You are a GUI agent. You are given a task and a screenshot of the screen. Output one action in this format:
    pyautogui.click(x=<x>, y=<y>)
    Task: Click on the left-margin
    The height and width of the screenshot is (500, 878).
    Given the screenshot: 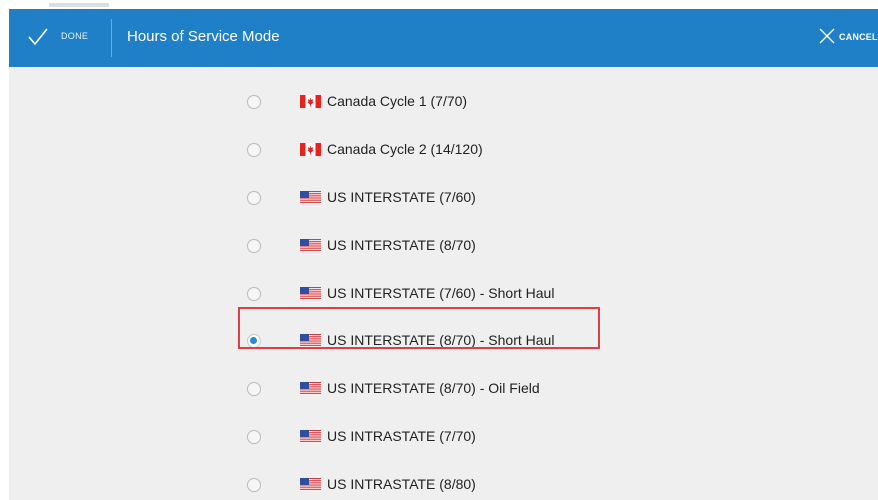 What is the action you would take?
    pyautogui.click(x=4, y=250)
    